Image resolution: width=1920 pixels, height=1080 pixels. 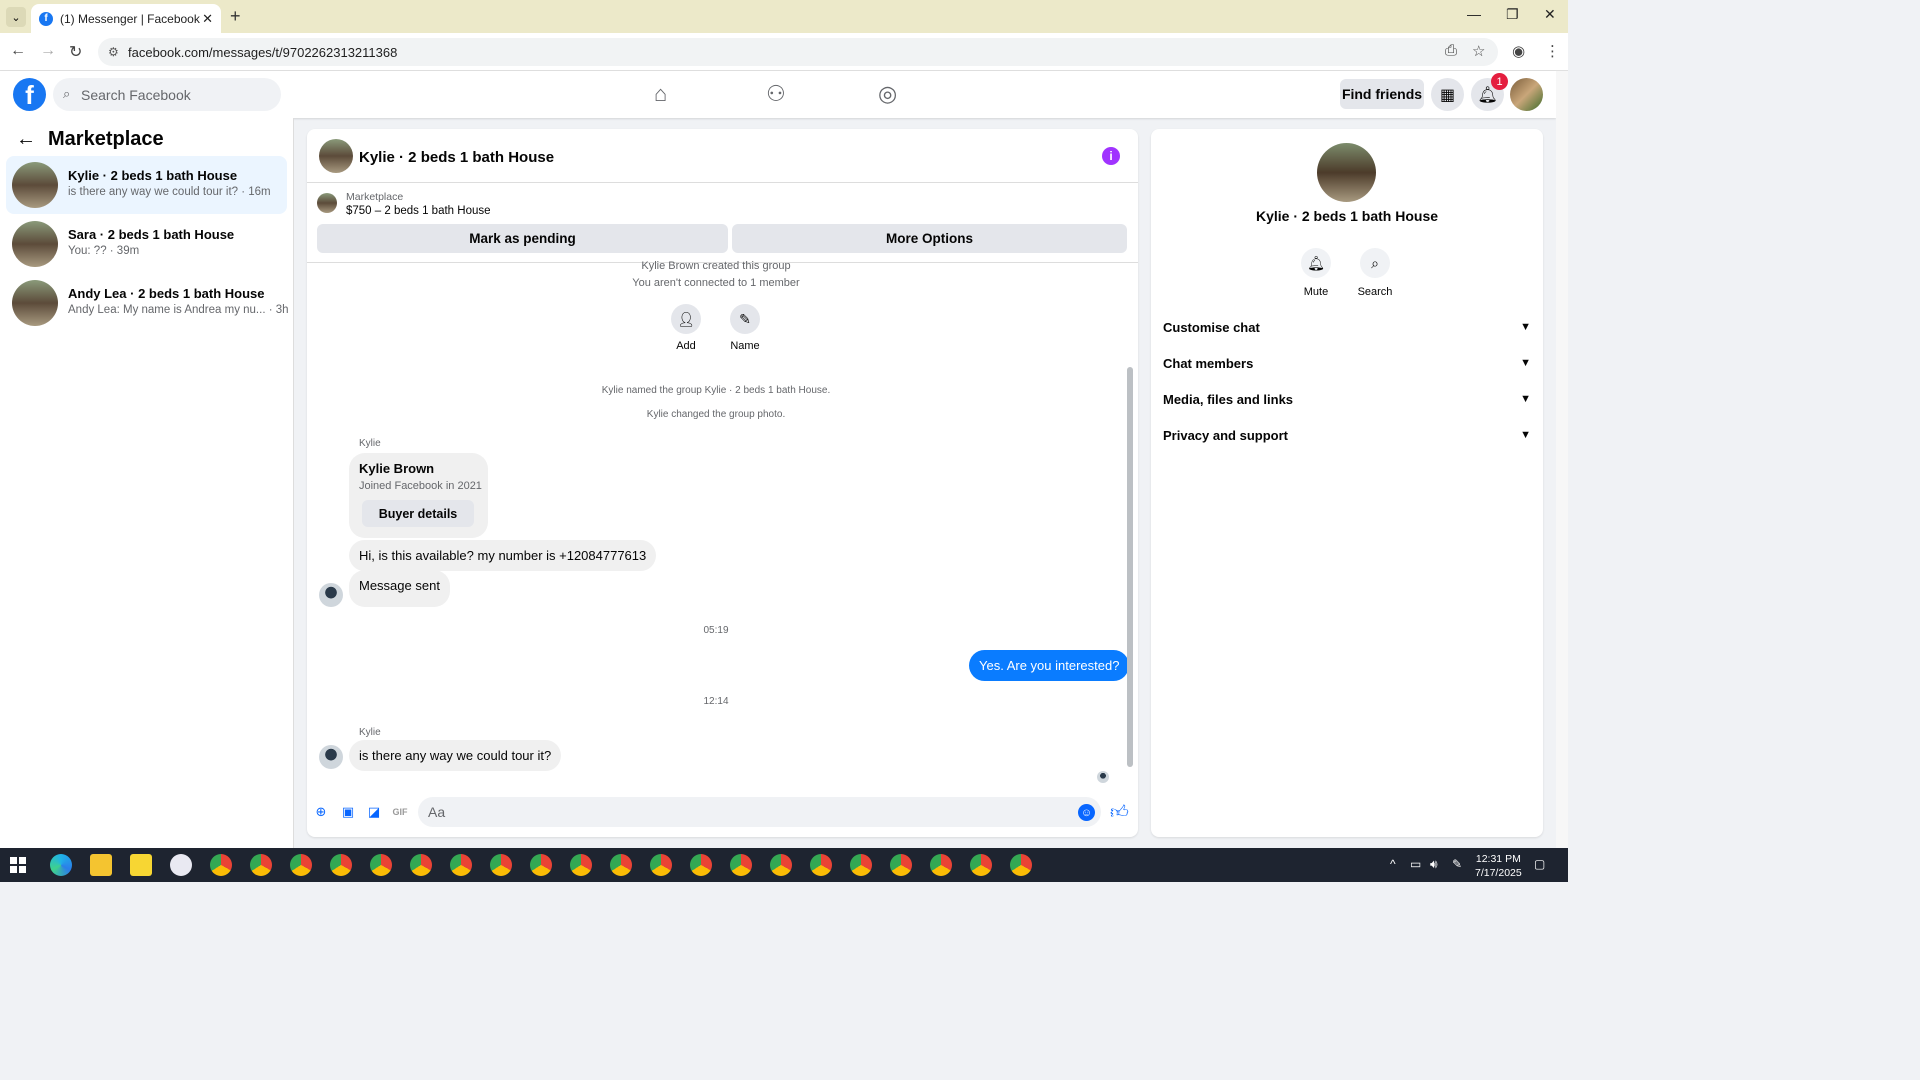 I want to click on reload-icon: ↻, so click(x=75, y=52).